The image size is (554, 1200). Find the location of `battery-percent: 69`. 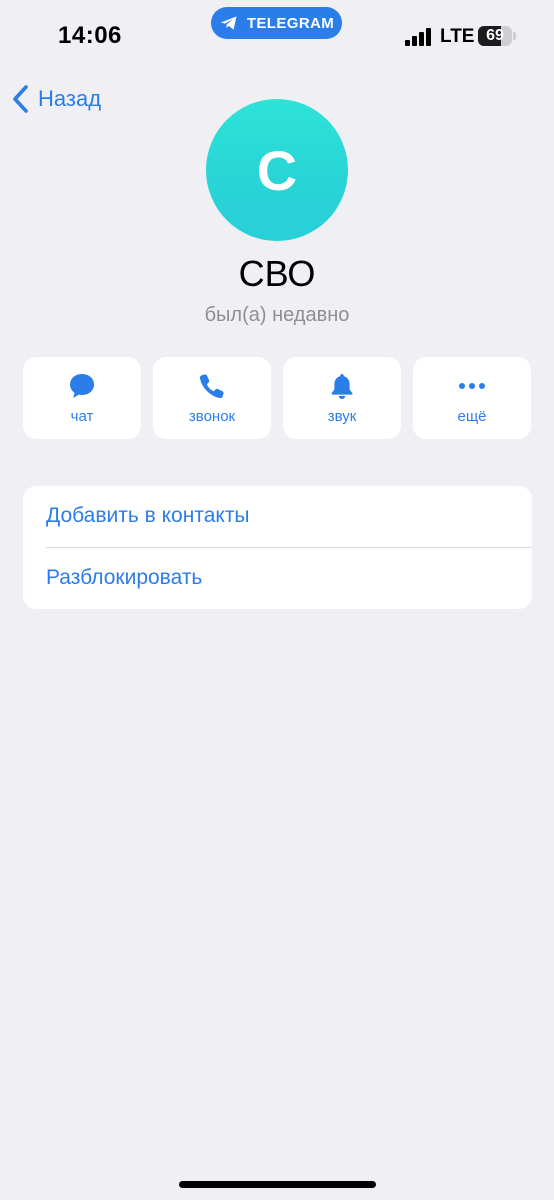

battery-percent: 69 is located at coordinates (495, 35).